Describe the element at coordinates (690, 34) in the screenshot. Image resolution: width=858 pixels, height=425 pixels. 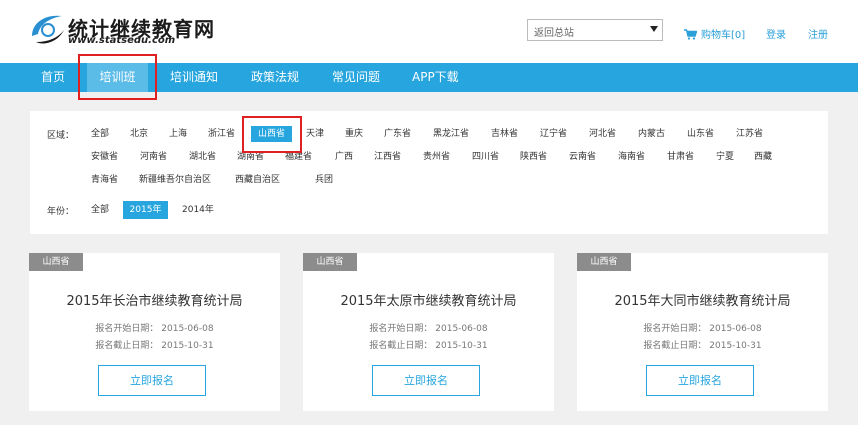
I see `cart-icon` at that location.